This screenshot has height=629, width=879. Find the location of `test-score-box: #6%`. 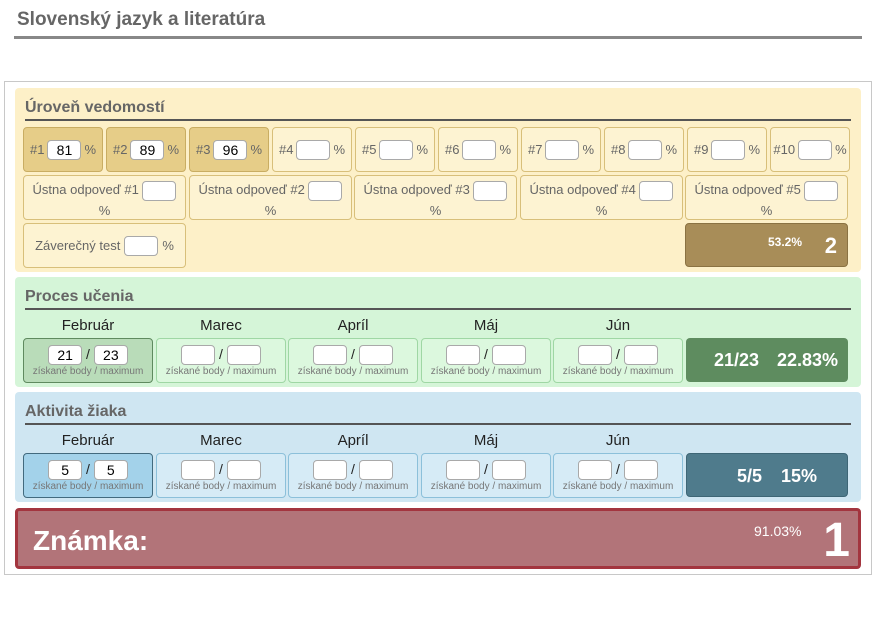

test-score-box: #6% is located at coordinates (478, 149).